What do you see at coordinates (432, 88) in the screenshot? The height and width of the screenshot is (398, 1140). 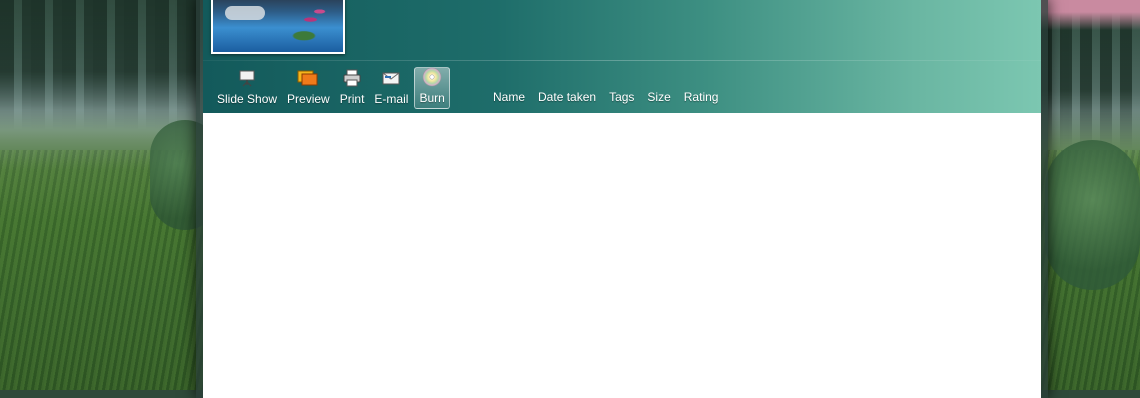 I see `burn-button: Burn` at bounding box center [432, 88].